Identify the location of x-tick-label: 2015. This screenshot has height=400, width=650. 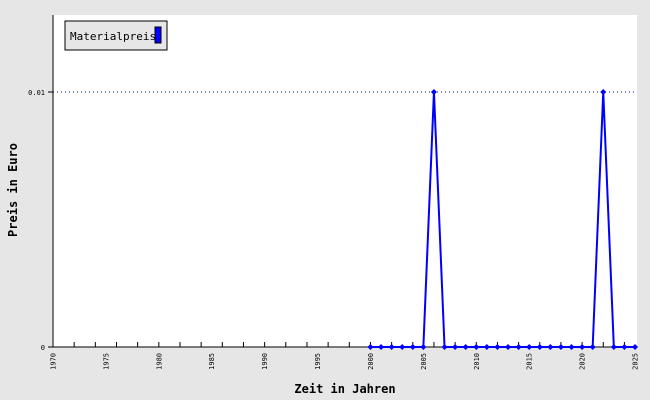
(530, 361).